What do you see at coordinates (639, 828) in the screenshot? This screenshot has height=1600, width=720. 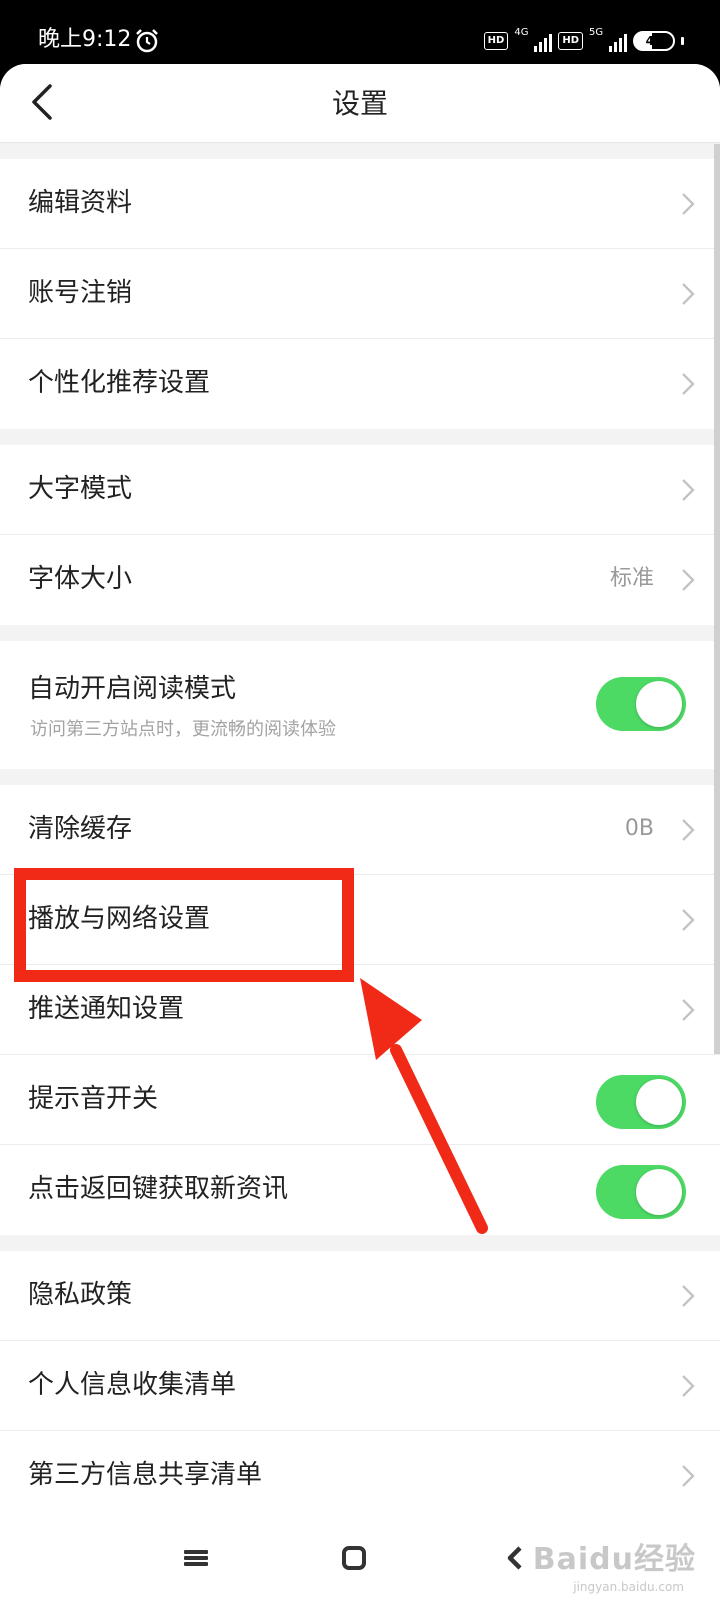 I see `cache-size-value: 0B` at bounding box center [639, 828].